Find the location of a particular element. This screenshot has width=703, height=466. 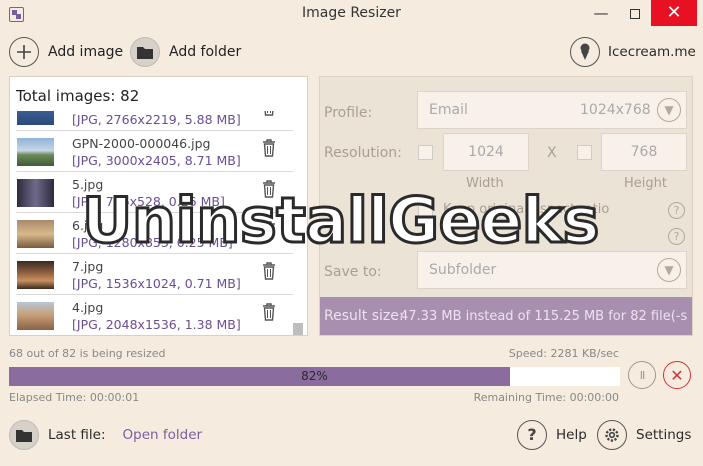

help-button: ? Help is located at coordinates (552, 435).